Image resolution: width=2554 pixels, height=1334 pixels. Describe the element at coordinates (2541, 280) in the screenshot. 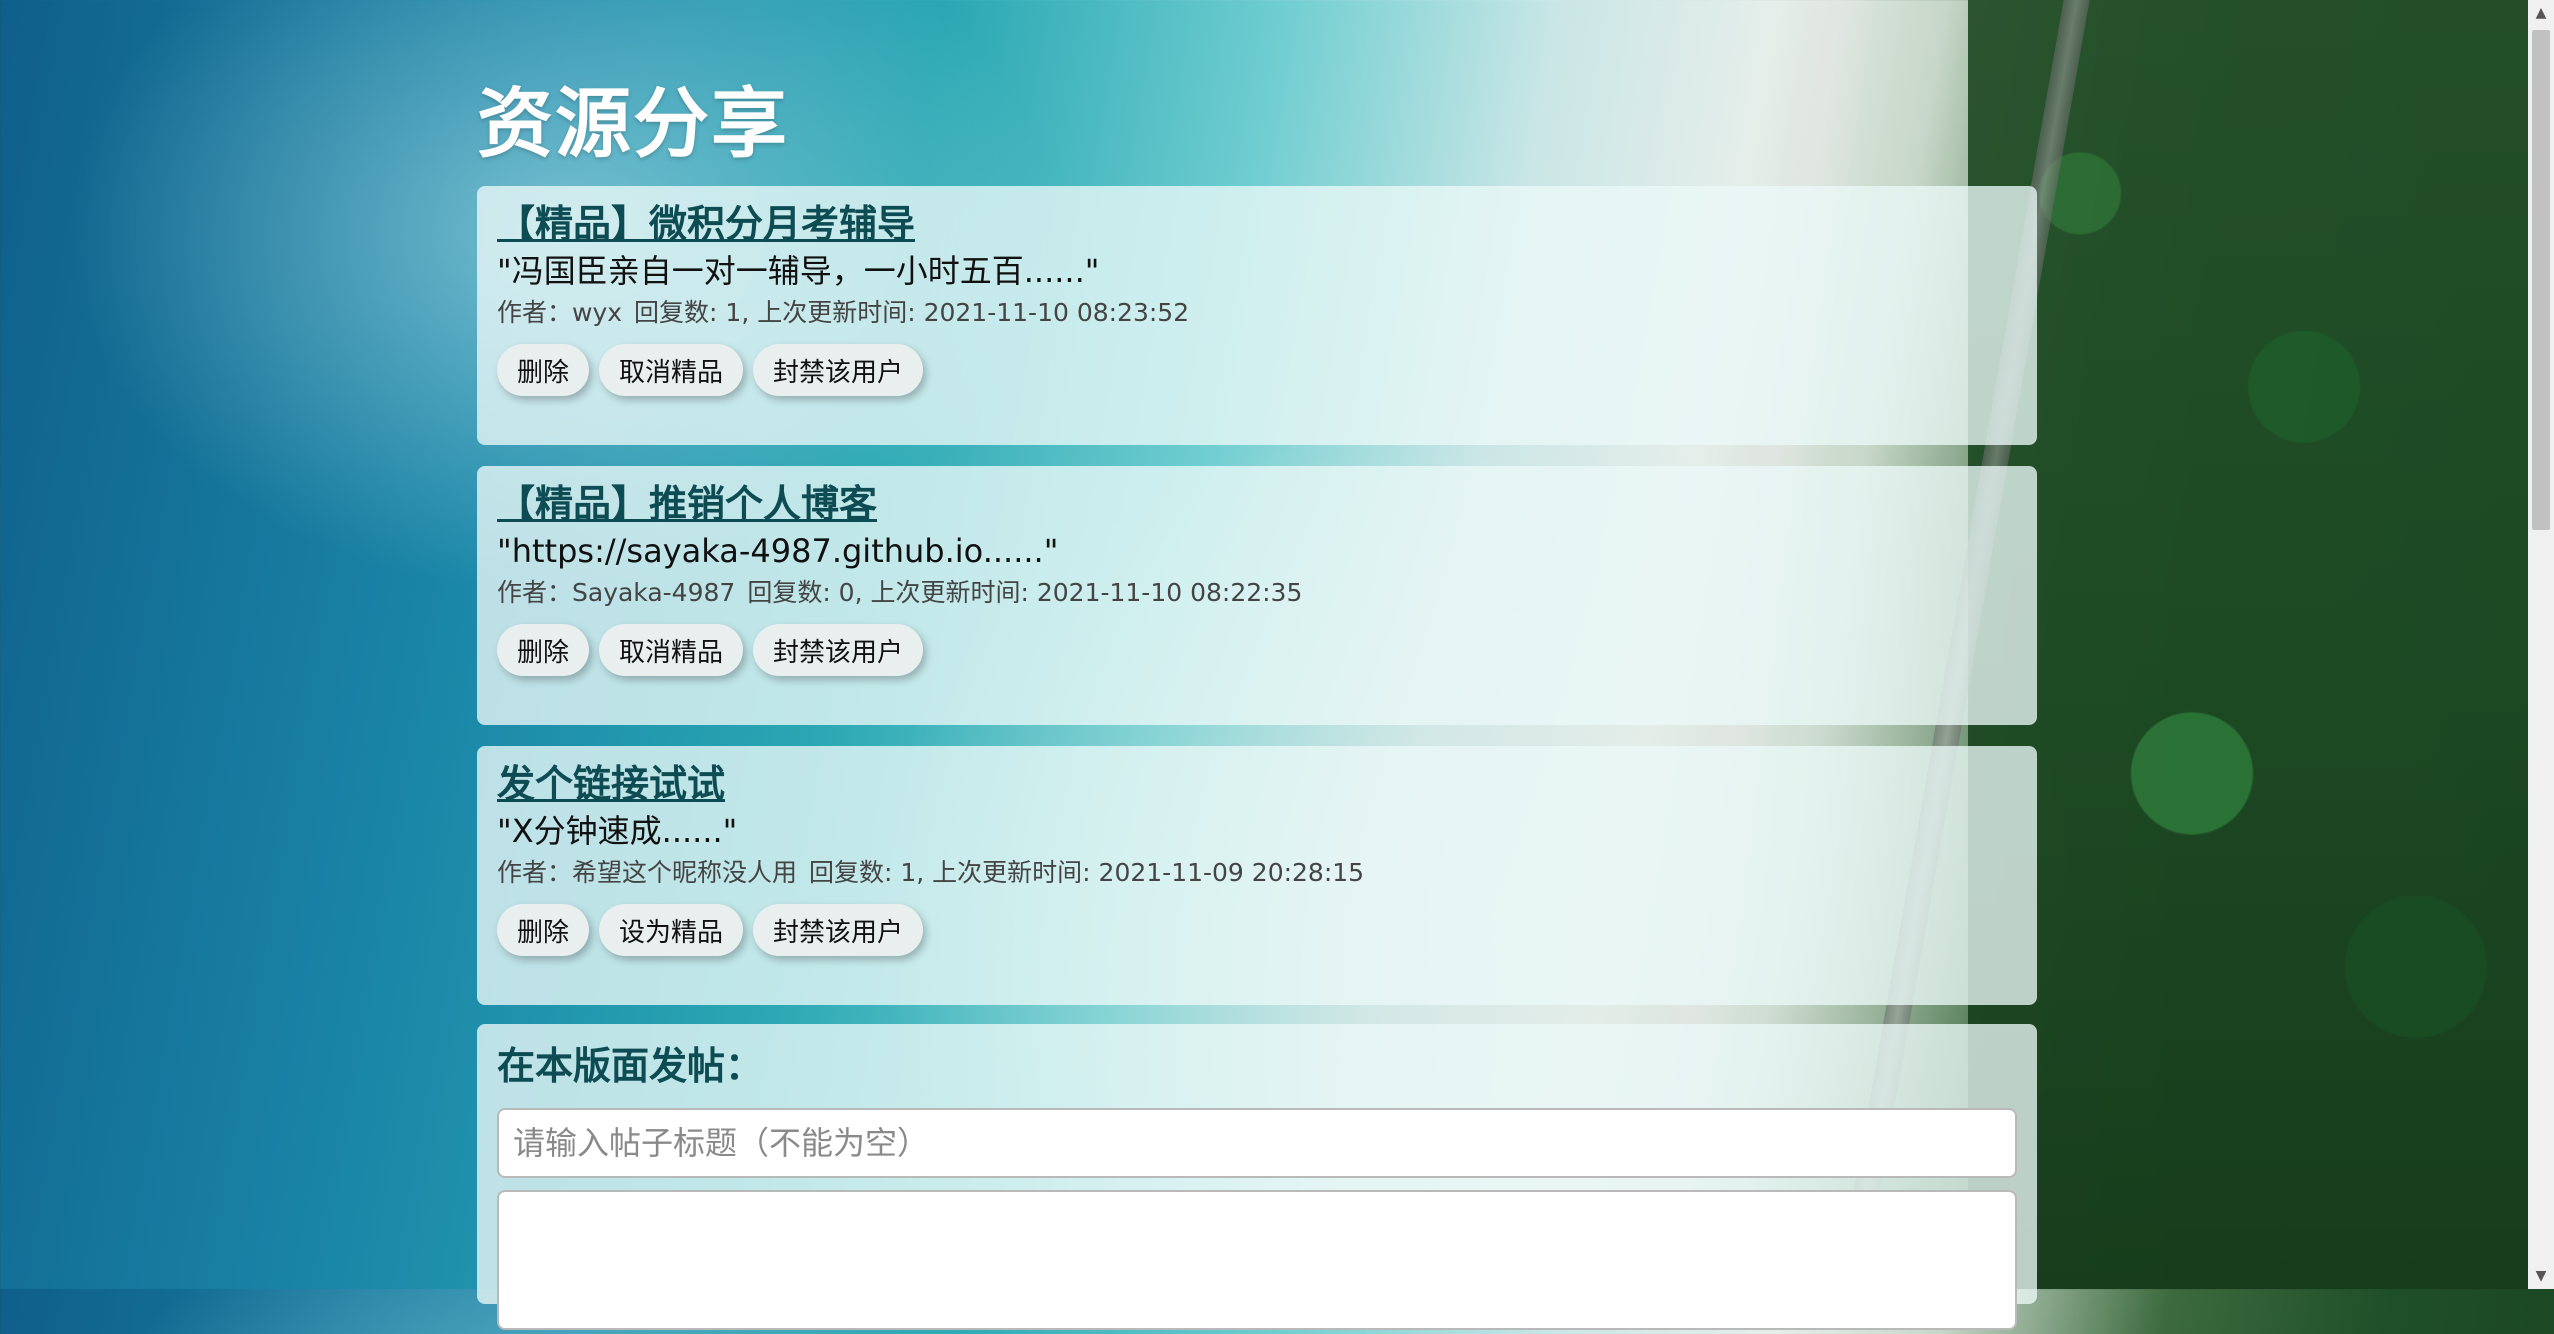

I see `scroll-thumb` at that location.